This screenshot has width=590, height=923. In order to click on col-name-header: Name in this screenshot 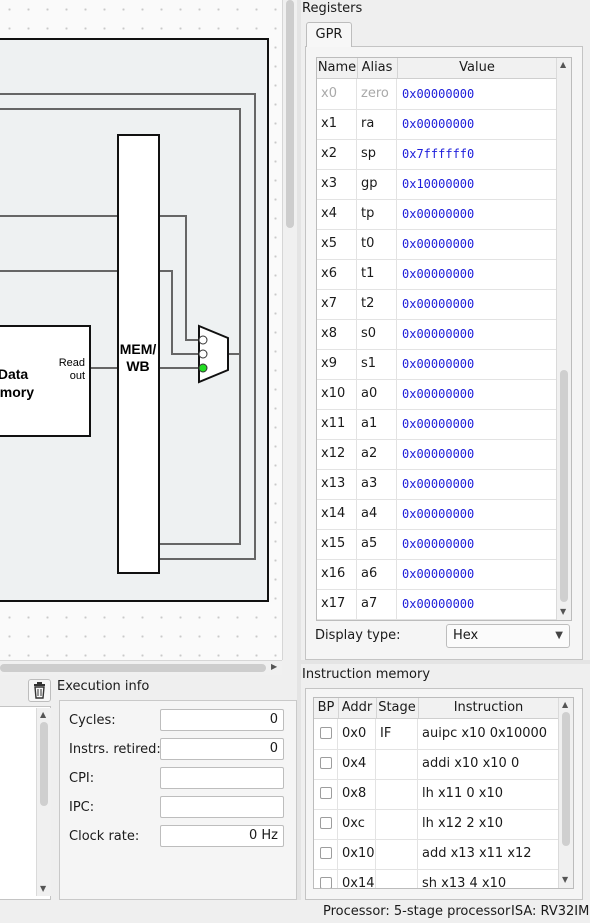, I will do `click(337, 68)`.